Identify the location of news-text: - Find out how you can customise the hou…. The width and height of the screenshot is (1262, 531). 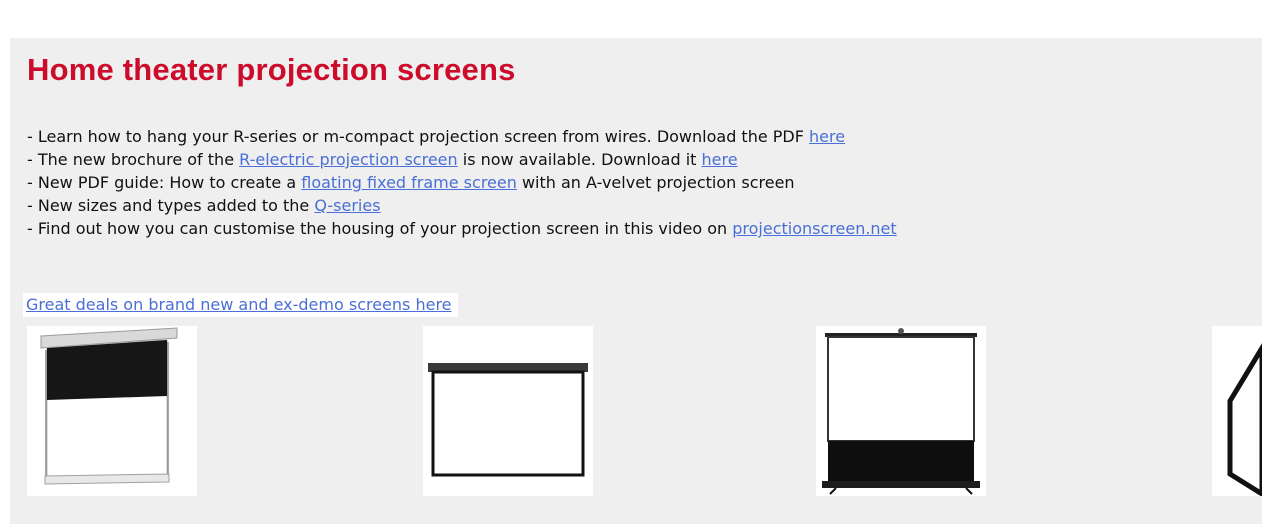
(380, 228).